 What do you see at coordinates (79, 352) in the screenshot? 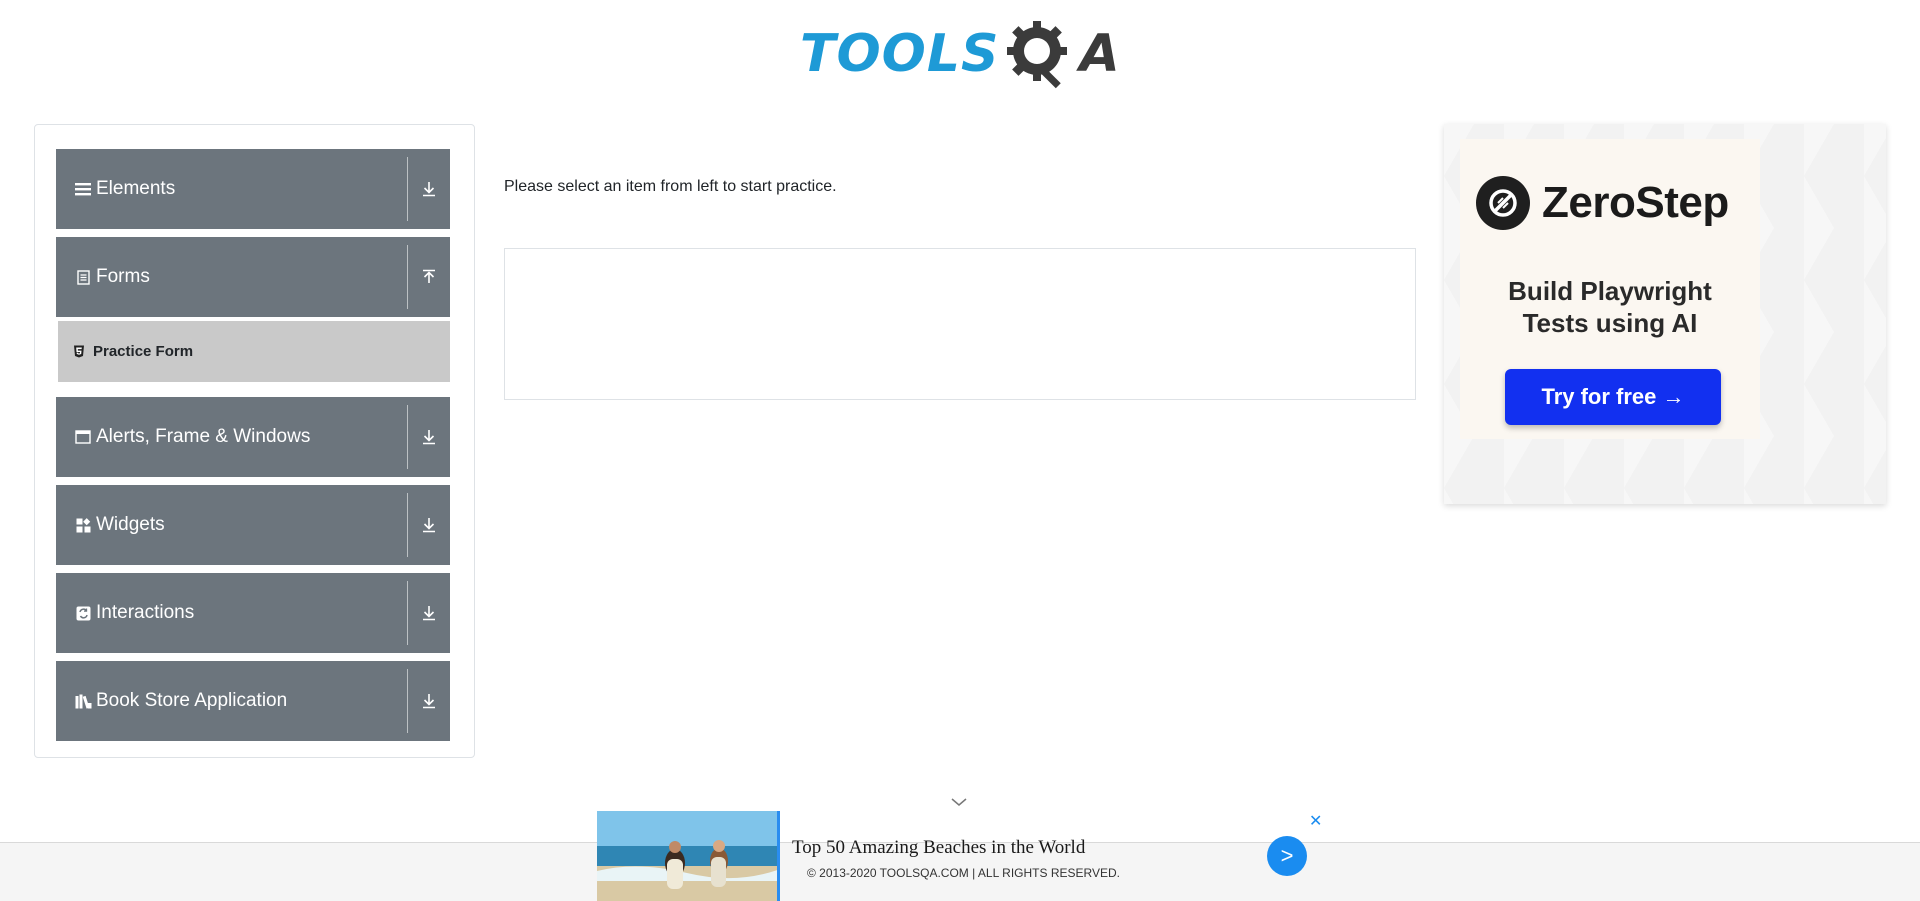
I see `html5-icon` at bounding box center [79, 352].